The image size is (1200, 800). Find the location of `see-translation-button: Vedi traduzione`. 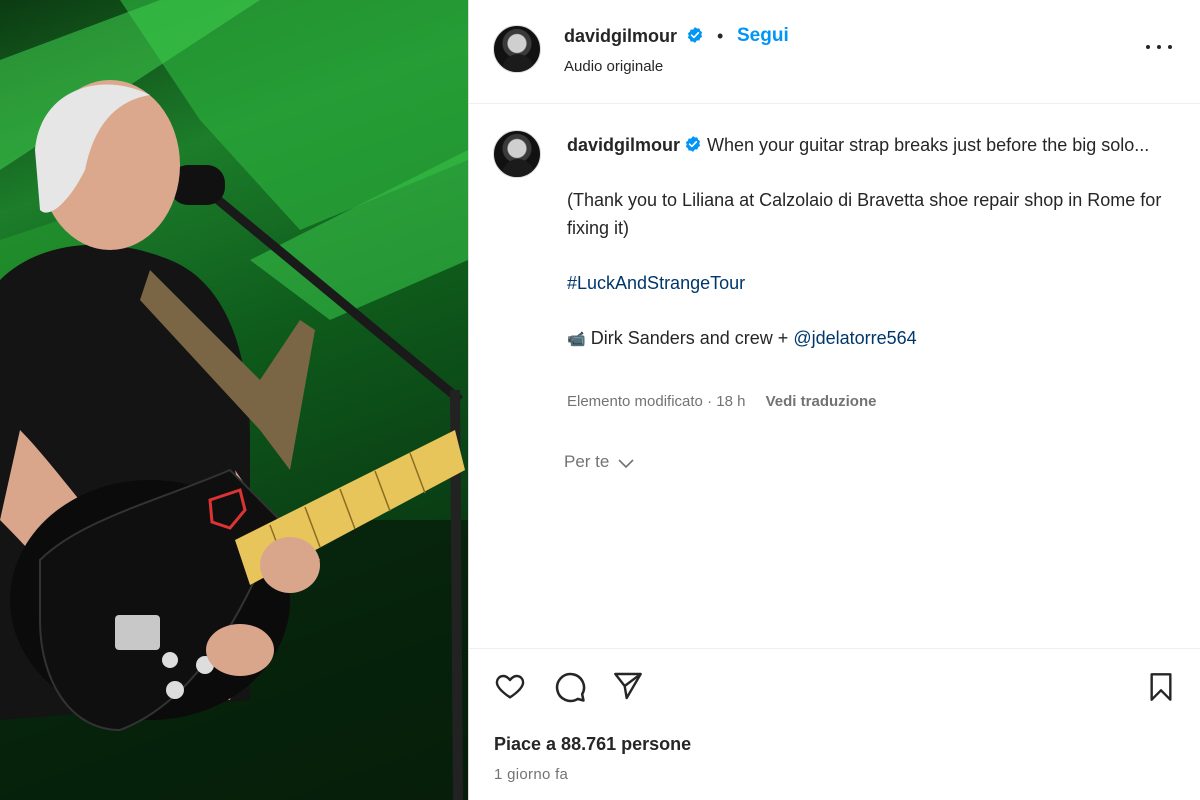

see-translation-button: Vedi traduzione is located at coordinates (821, 401).